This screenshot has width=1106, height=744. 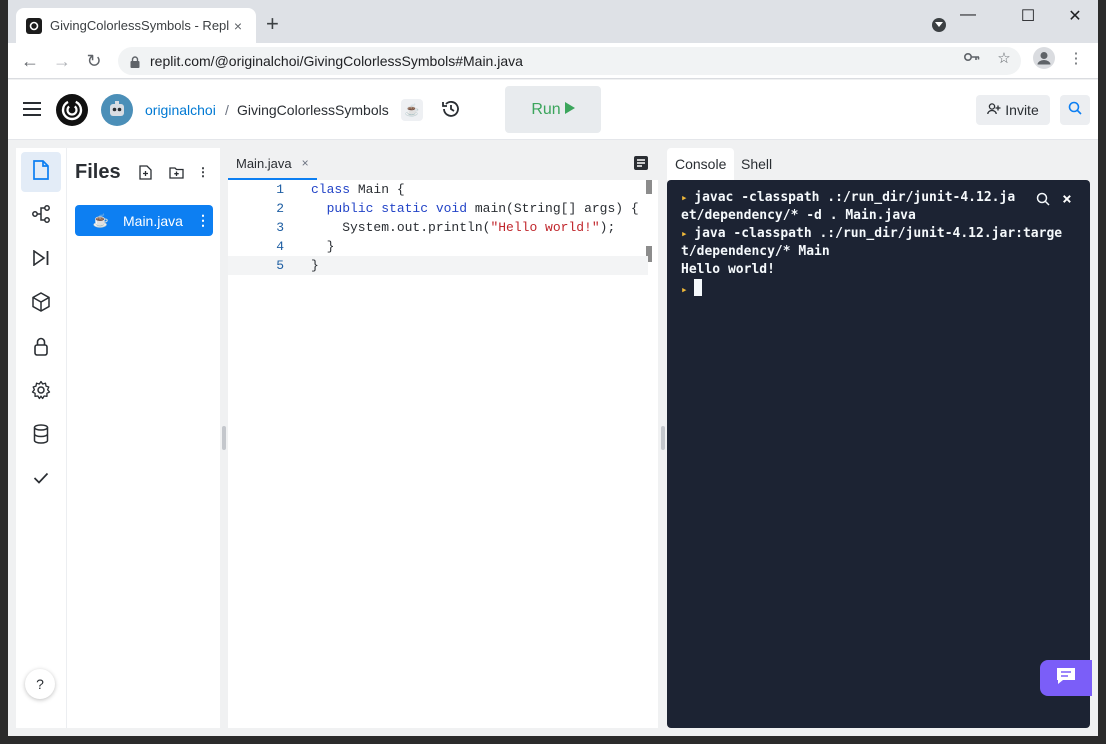 What do you see at coordinates (443, 164) in the screenshot?
I see `editor-tab-bar: Main.java ×` at bounding box center [443, 164].